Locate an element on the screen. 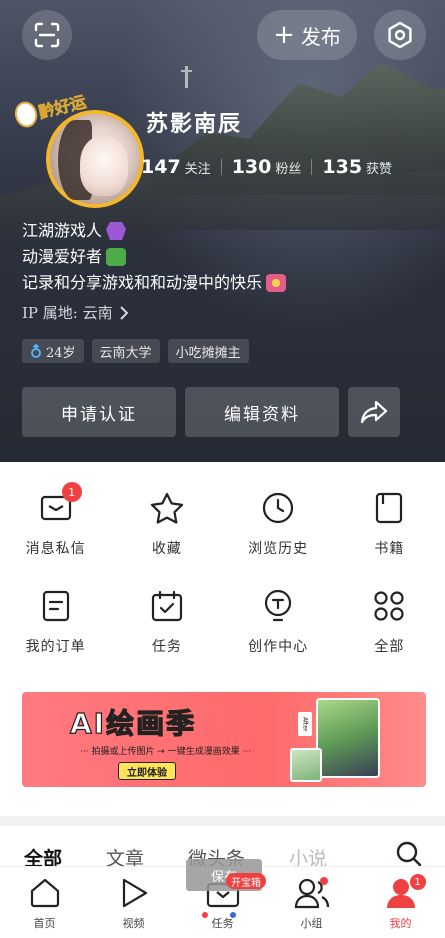 The image size is (445, 938). grid-label: 收藏 is located at coordinates (166, 549).